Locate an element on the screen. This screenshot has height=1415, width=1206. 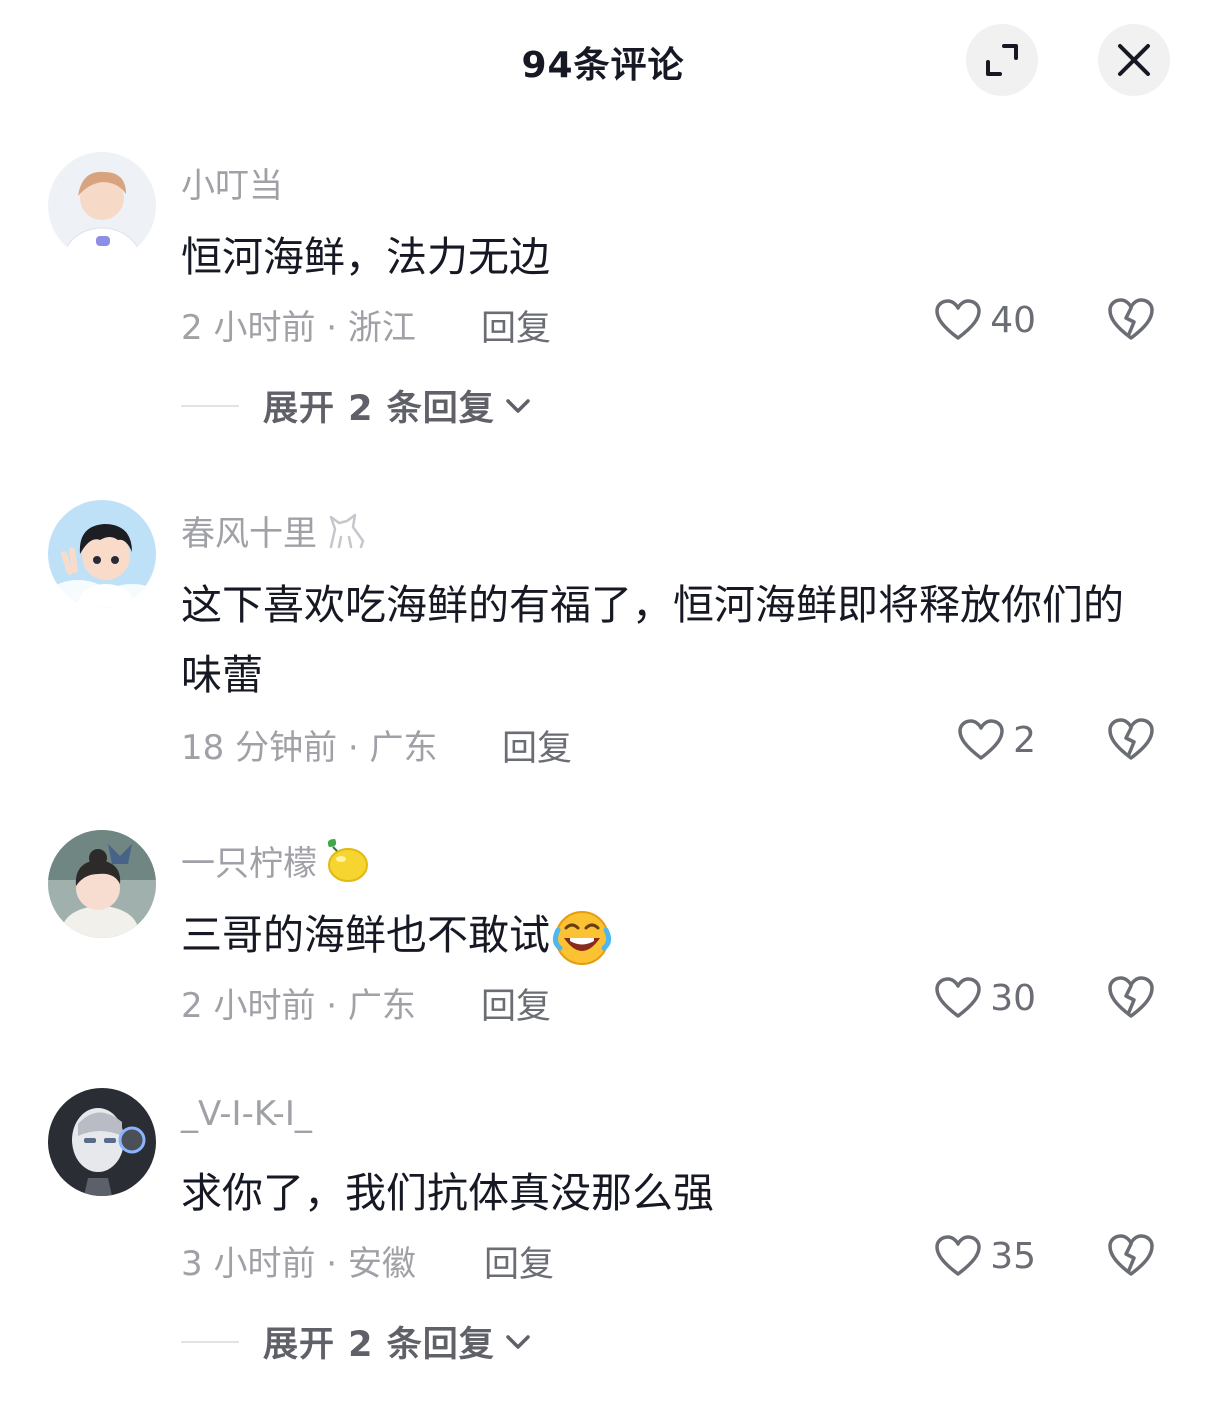
comment-meta: 3 小时前 · 安徽 is located at coordinates (298, 1264).